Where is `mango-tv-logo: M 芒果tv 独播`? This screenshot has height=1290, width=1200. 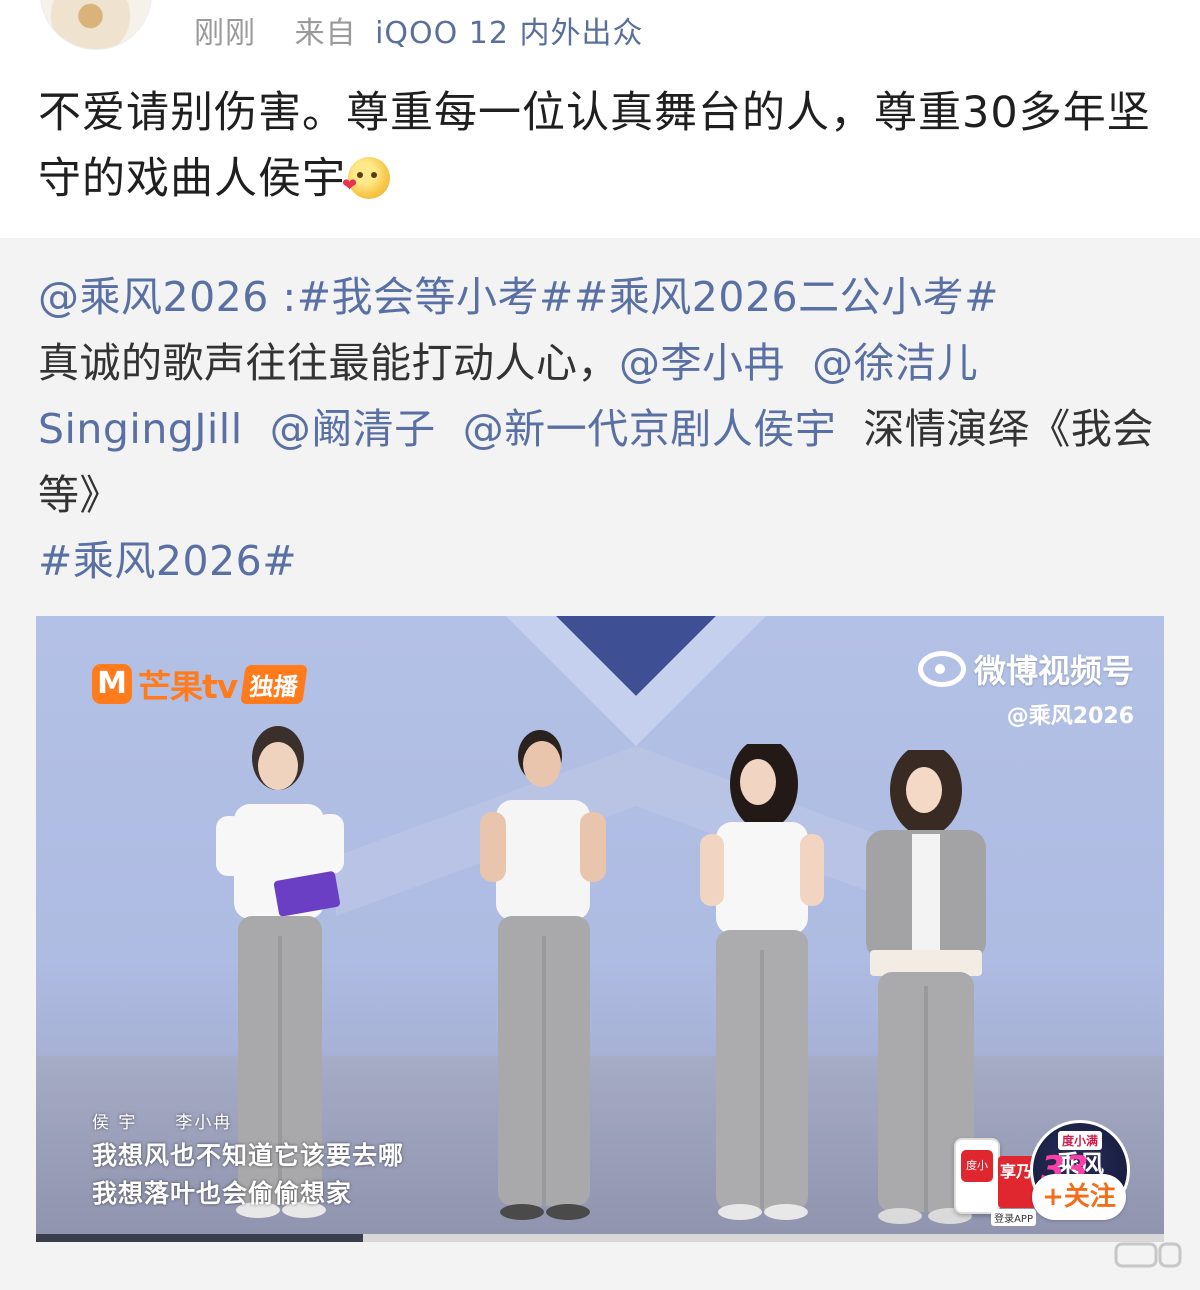
mango-tv-logo: M 芒果tv 独播 is located at coordinates (200, 684).